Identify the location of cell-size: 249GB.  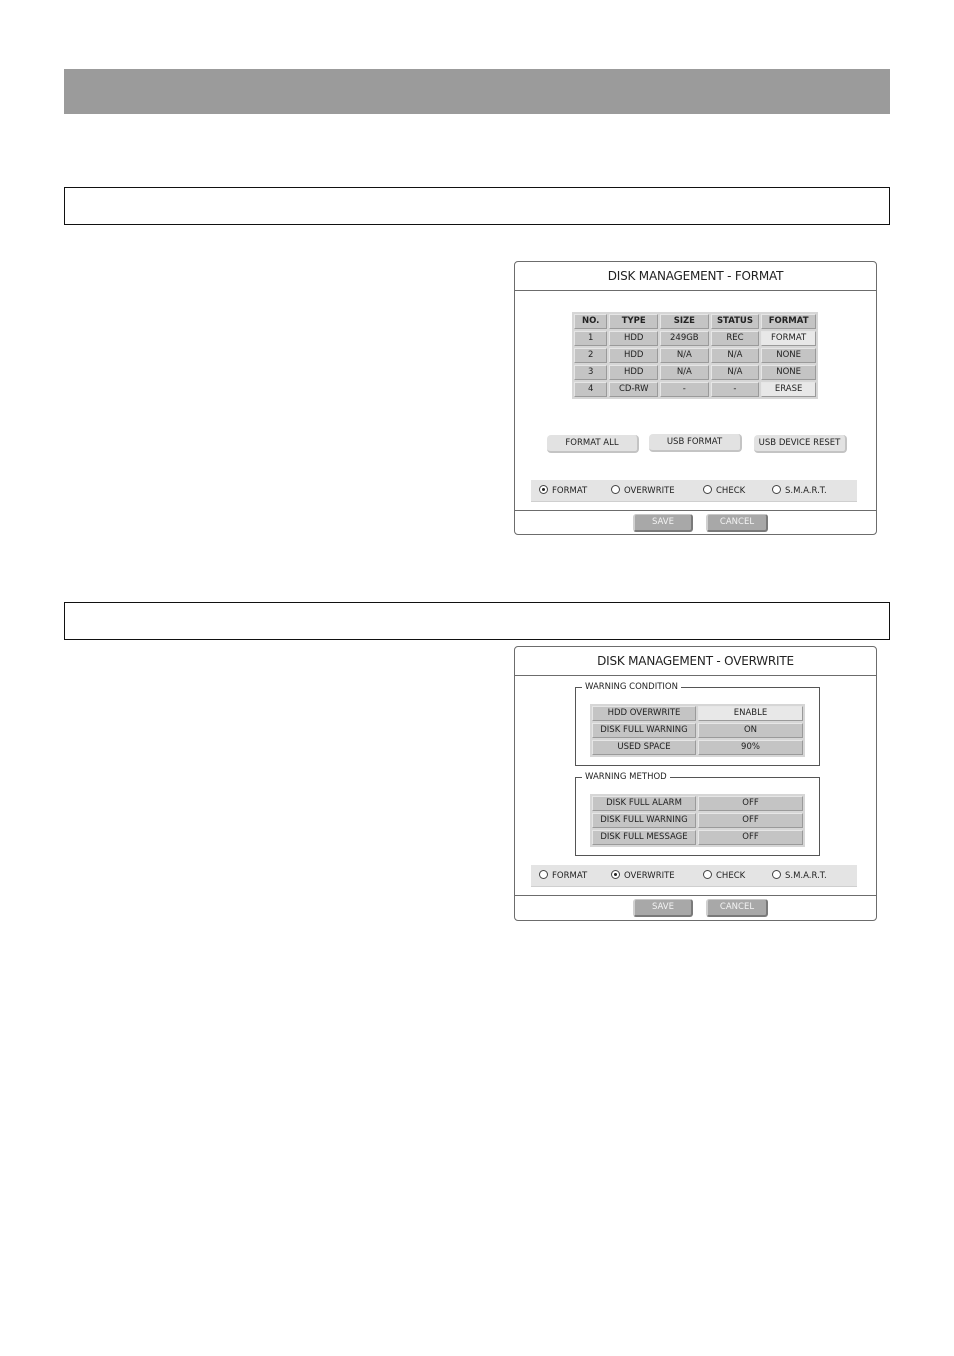
(684, 338).